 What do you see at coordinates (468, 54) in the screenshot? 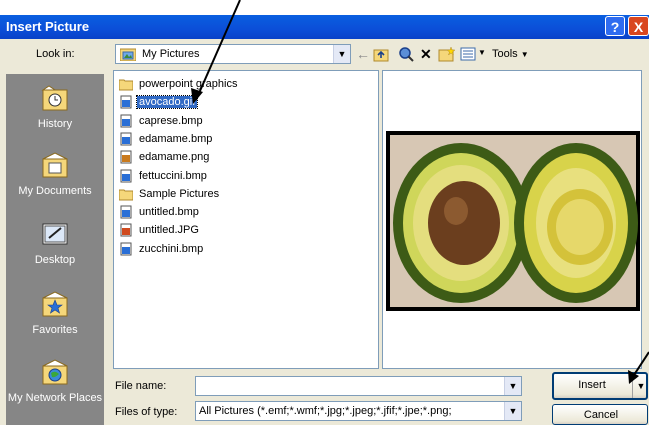
I see `views-icon` at bounding box center [468, 54].